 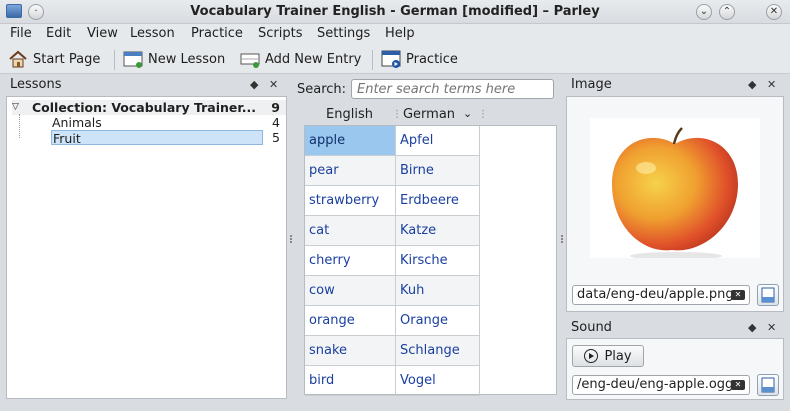 What do you see at coordinates (350, 171) in the screenshot?
I see `table-cell-english: pear` at bounding box center [350, 171].